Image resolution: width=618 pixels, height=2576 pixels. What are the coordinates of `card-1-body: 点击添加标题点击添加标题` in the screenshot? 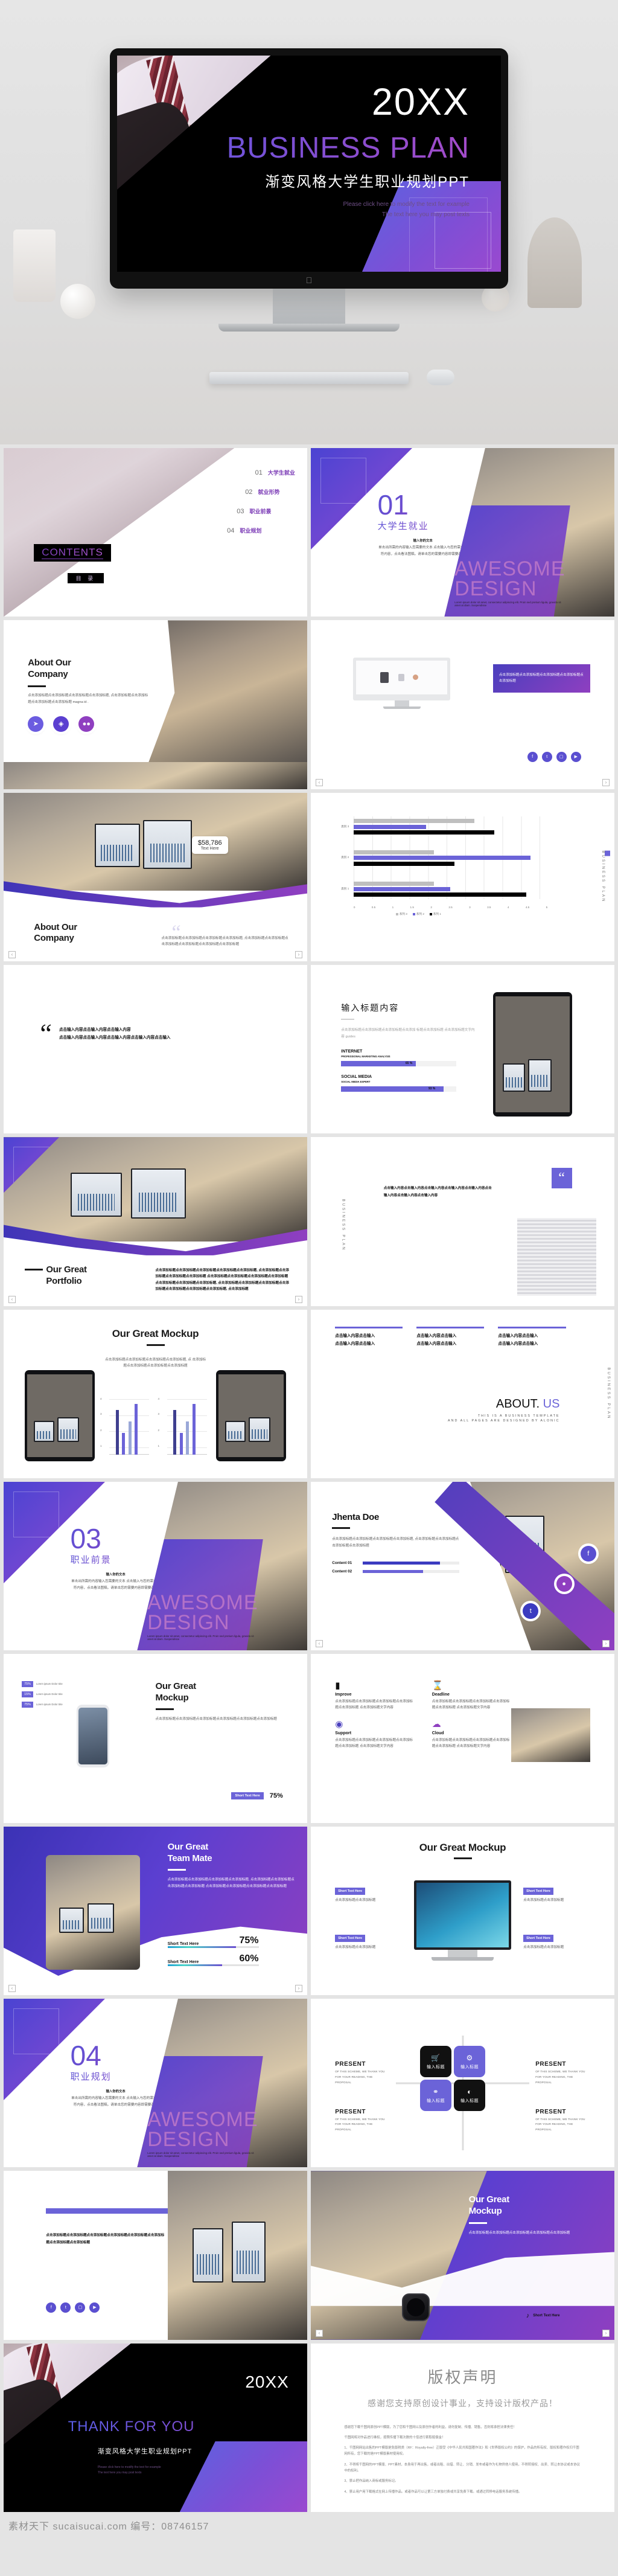 It's located at (356, 1900).